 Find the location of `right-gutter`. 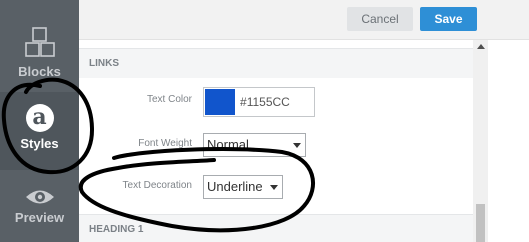

right-gutter is located at coordinates (508, 141).